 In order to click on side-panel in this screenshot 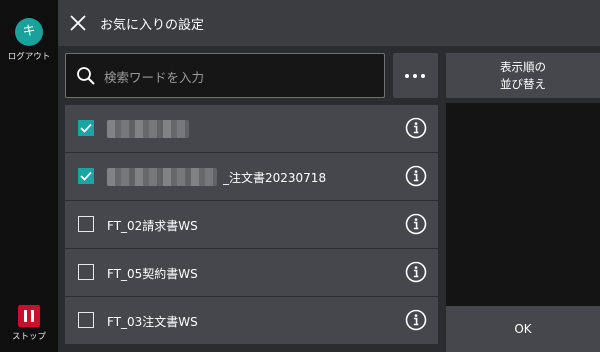, I will do `click(523, 204)`.